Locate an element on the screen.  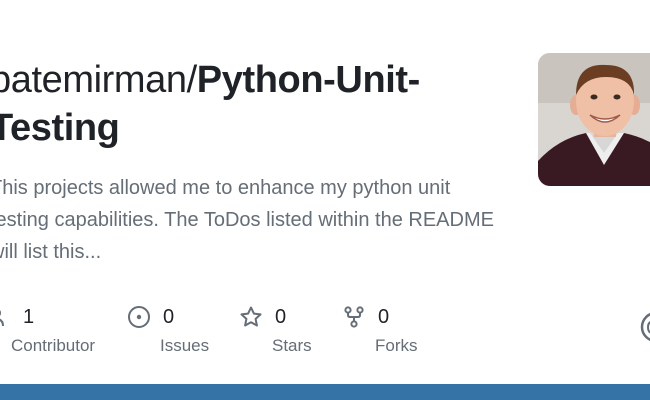
avatar-photo is located at coordinates (594, 119).